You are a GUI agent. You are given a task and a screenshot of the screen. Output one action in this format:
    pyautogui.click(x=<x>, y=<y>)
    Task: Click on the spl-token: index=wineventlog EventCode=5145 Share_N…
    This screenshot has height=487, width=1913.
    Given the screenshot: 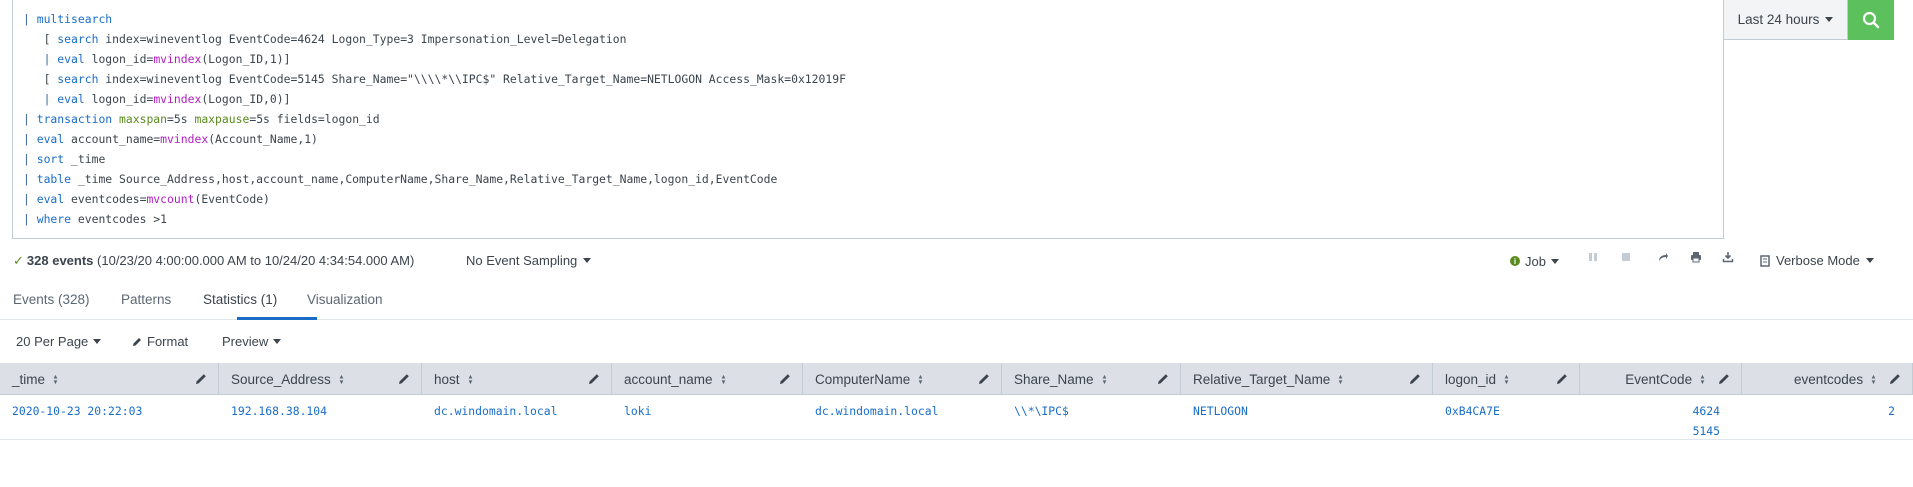 What is the action you would take?
    pyautogui.click(x=472, y=79)
    